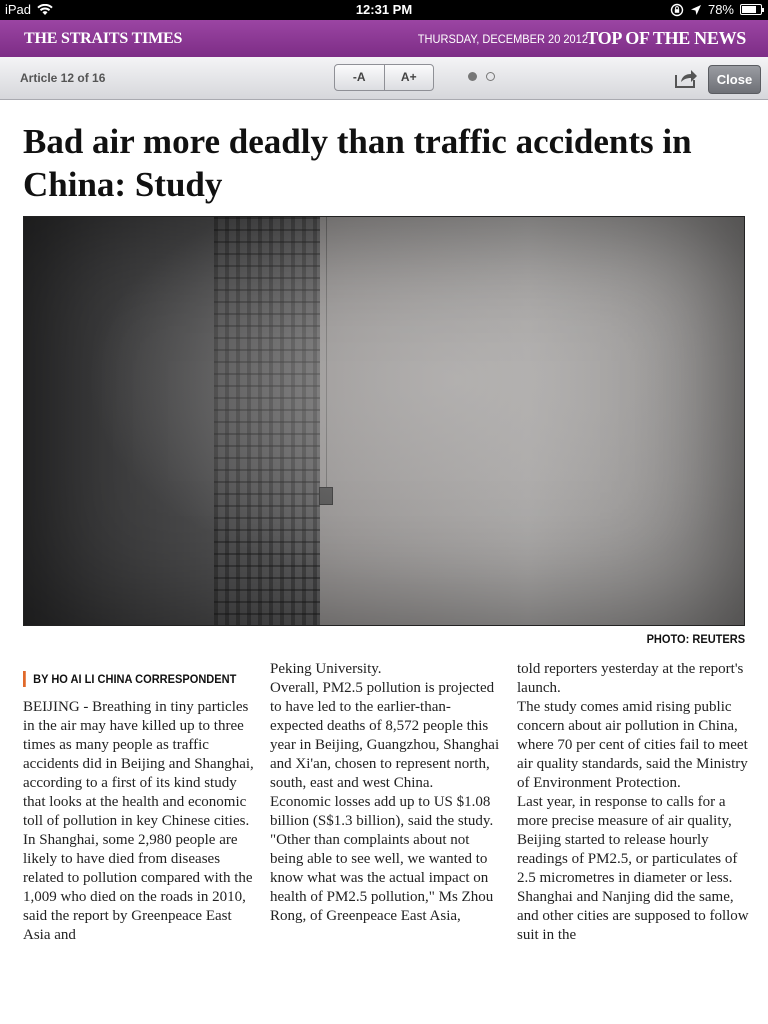  Describe the element at coordinates (686, 78) in the screenshot. I see `share-icon` at that location.